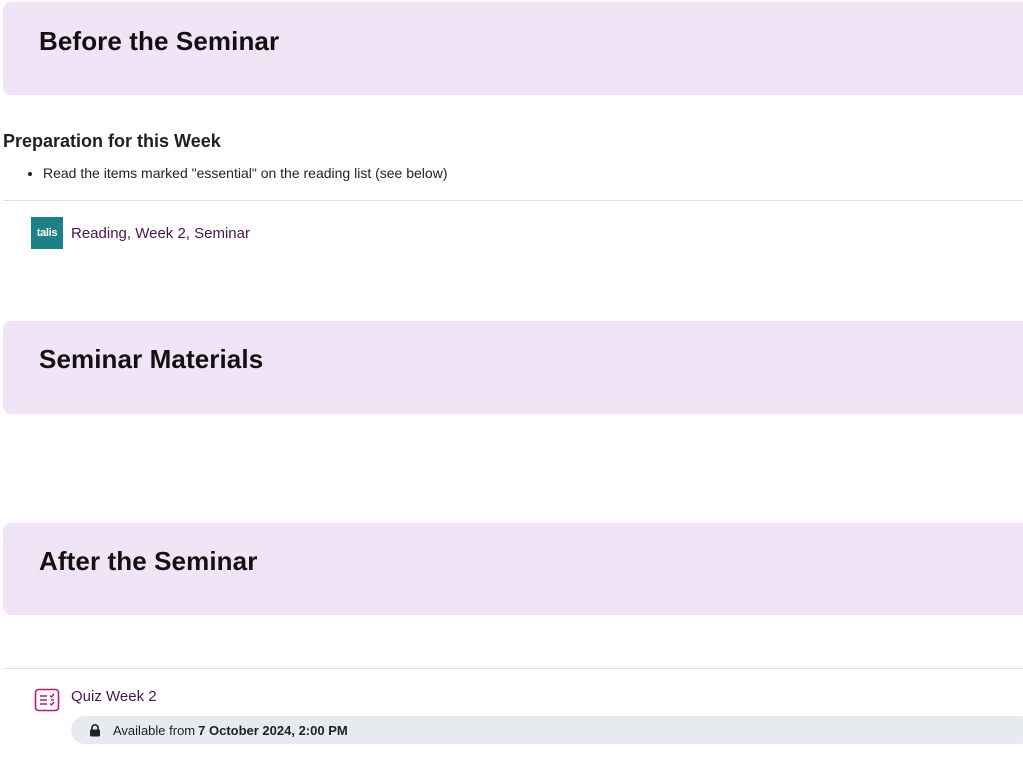 The height and width of the screenshot is (759, 1023). Describe the element at coordinates (513, 569) in the screenshot. I see `section-after-seminar: After the Seminar` at that location.